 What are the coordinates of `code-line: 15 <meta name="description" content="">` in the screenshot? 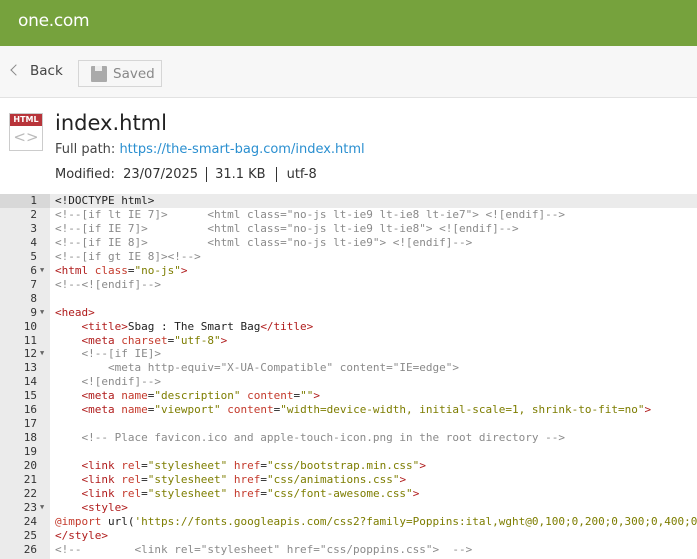 It's located at (348, 396).